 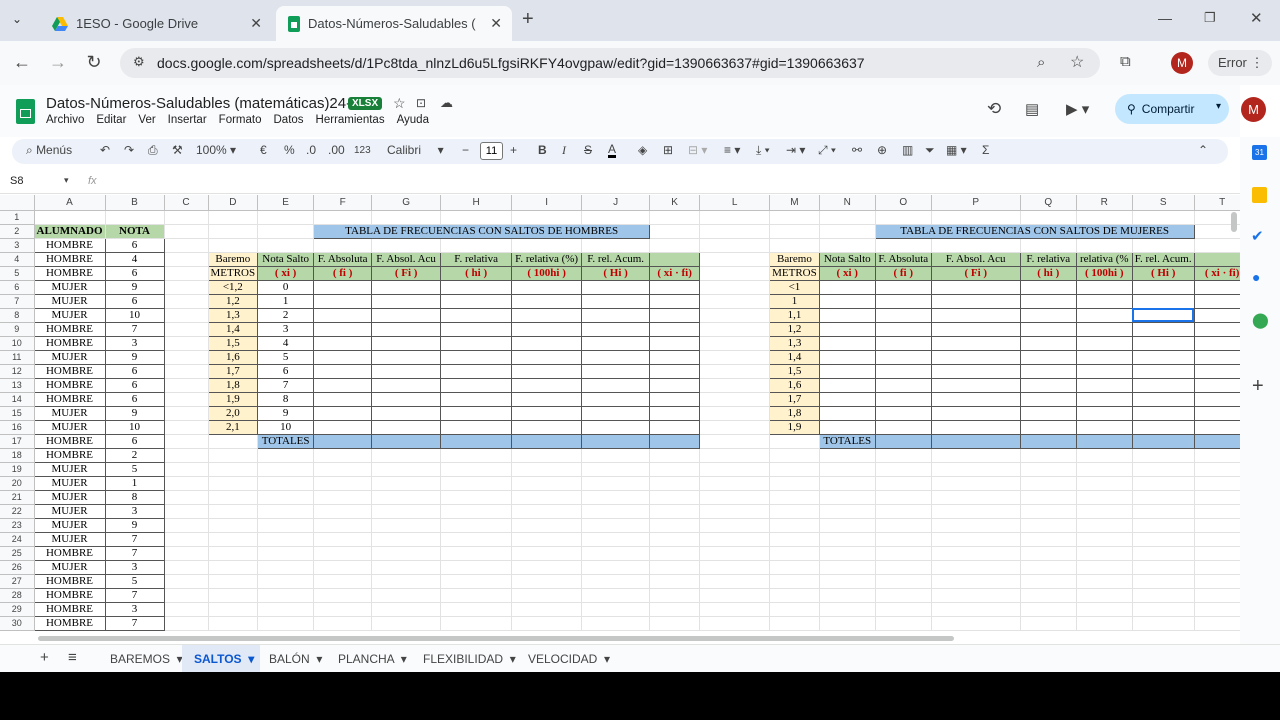 What do you see at coordinates (827, 150) in the screenshot?
I see `text-rotation-icon: ⤢ ▾` at bounding box center [827, 150].